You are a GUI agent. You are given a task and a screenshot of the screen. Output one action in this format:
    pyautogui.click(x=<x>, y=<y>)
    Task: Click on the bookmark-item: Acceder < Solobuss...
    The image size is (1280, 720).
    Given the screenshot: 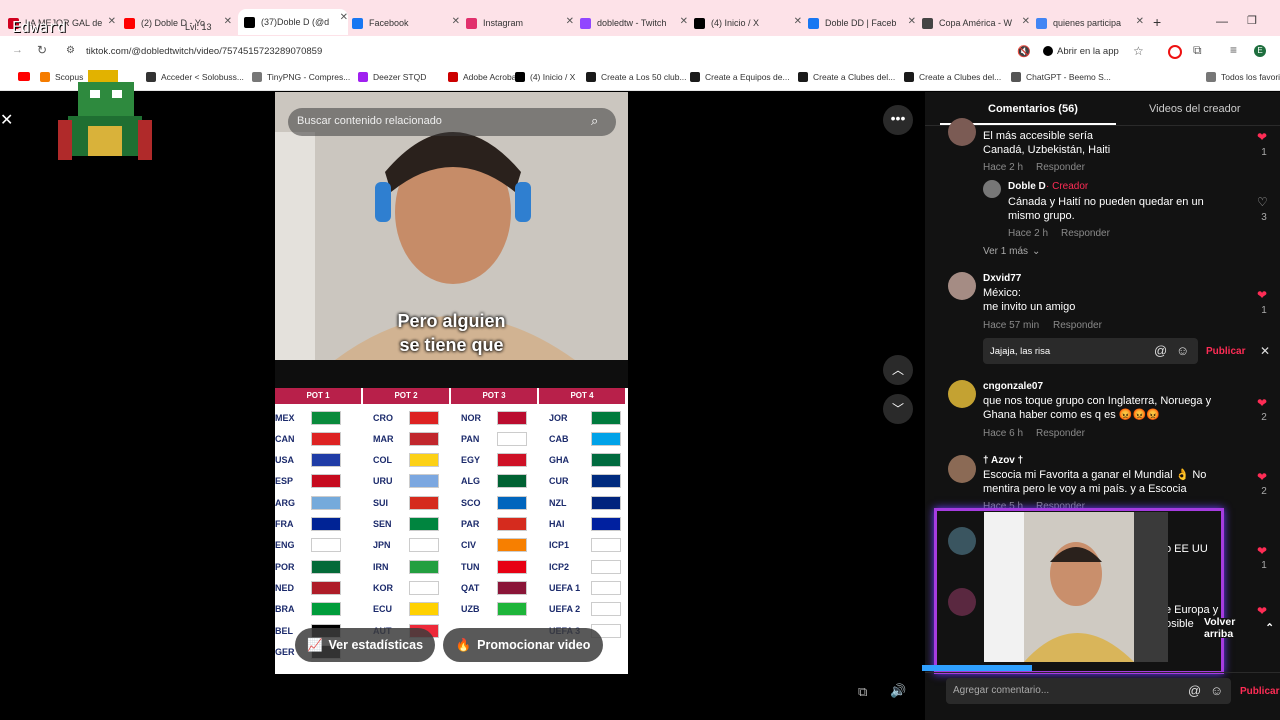 What is the action you would take?
    pyautogui.click(x=195, y=77)
    